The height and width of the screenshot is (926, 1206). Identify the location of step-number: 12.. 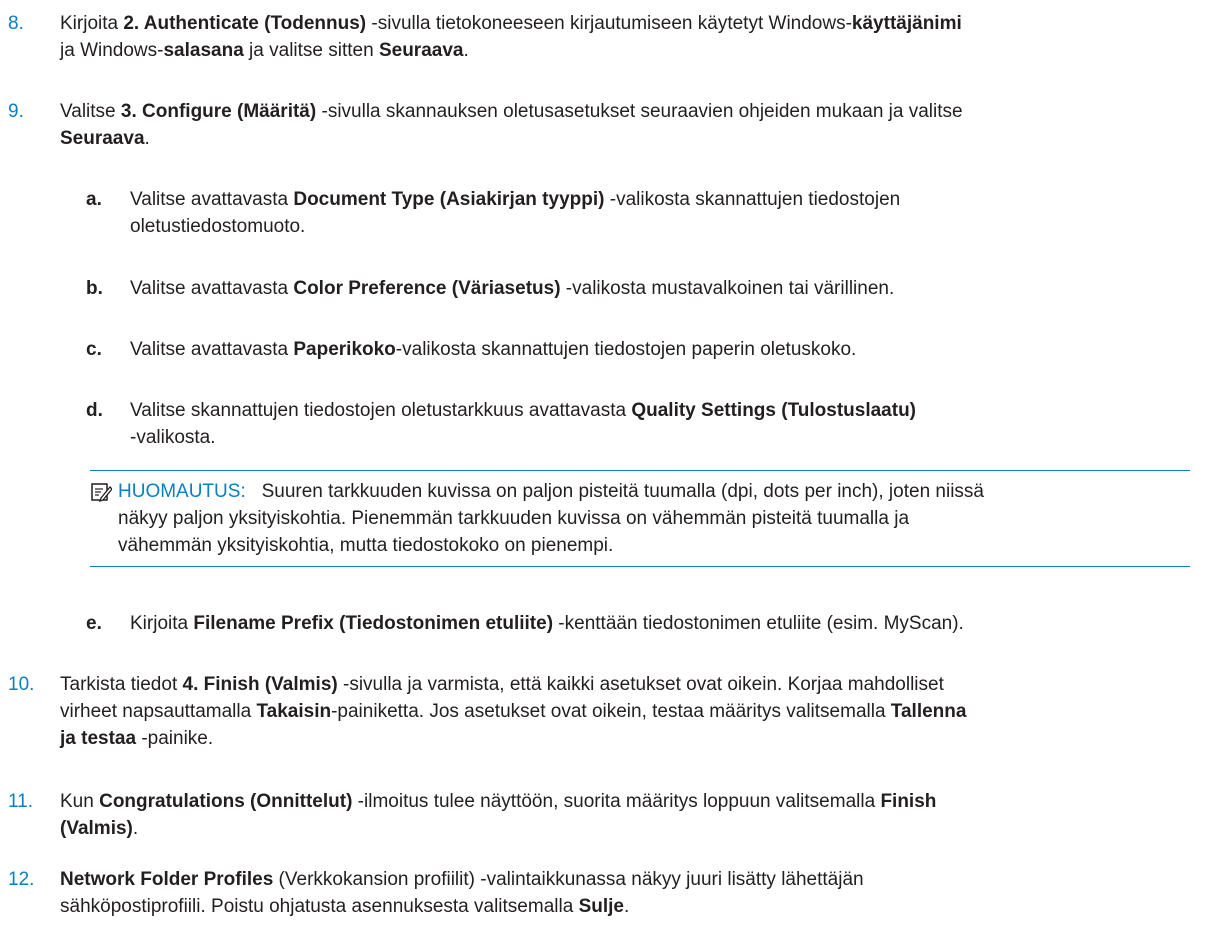
(21, 879).